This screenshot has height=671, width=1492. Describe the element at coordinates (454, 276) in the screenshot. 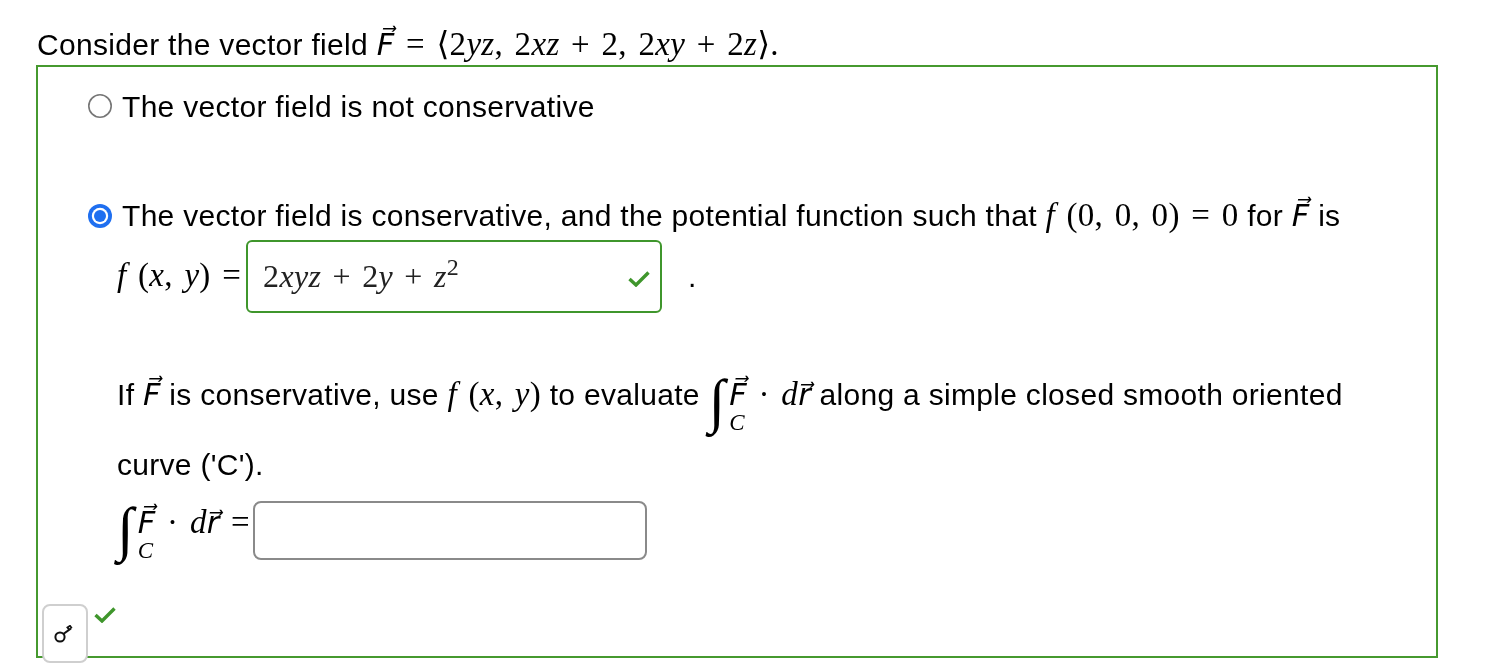

I see `answer-field: 2xyz + 2y + z$^{2}$` at that location.